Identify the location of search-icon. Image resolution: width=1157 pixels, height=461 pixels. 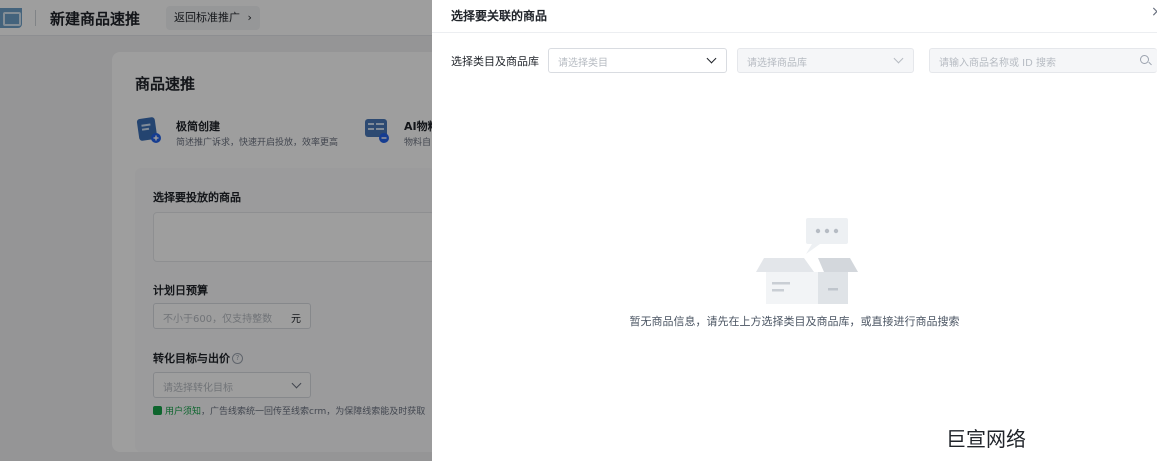
(1144, 59).